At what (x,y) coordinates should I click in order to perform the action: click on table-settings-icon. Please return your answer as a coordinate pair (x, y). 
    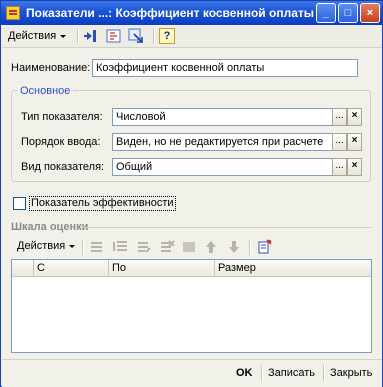
    Looking at the image, I should click on (264, 247).